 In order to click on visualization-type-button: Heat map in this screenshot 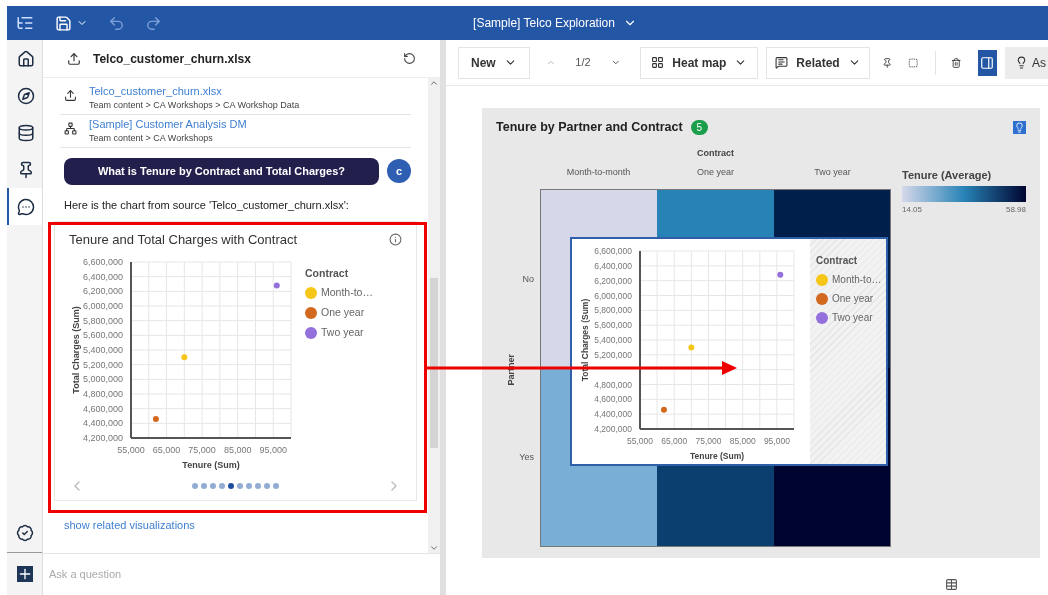, I will do `click(699, 62)`.